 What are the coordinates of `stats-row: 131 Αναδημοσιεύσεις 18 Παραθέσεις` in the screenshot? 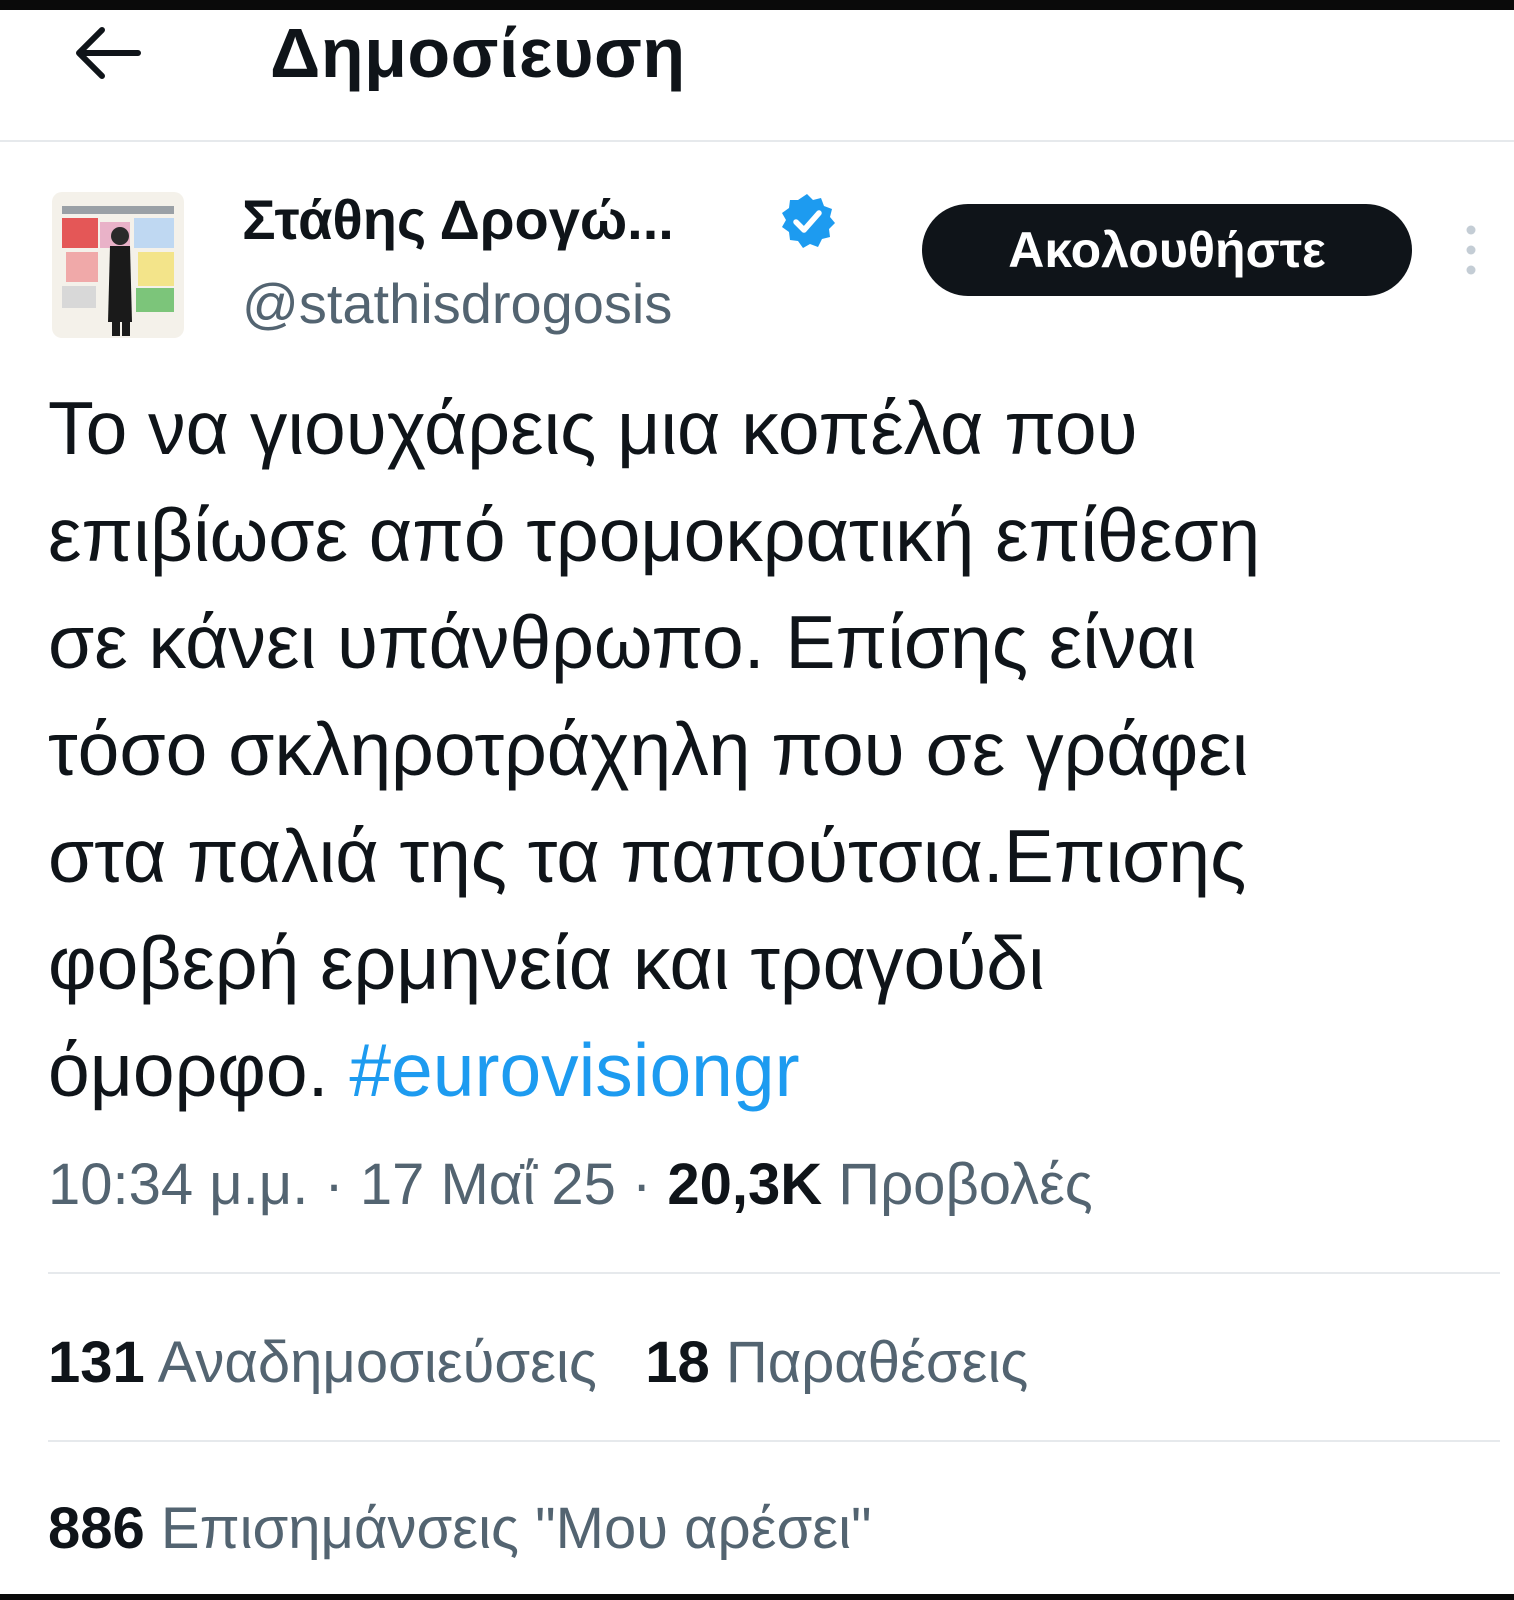 It's located at (538, 1363).